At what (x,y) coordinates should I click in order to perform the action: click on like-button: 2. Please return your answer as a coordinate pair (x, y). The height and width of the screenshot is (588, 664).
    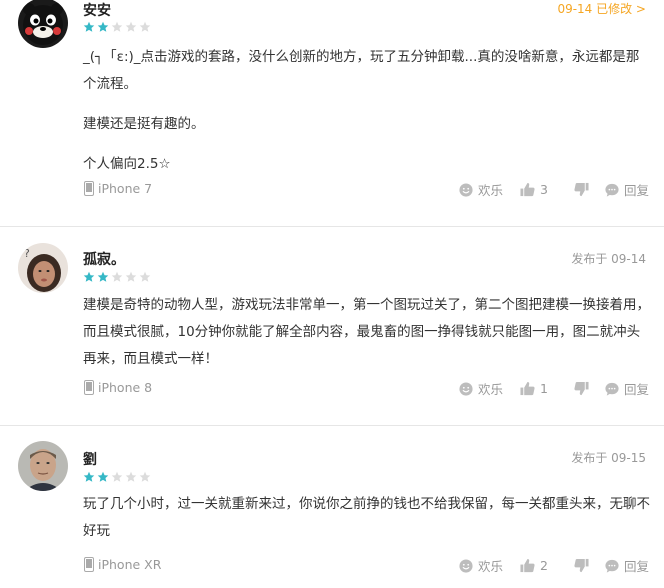
    Looking at the image, I should click on (534, 565).